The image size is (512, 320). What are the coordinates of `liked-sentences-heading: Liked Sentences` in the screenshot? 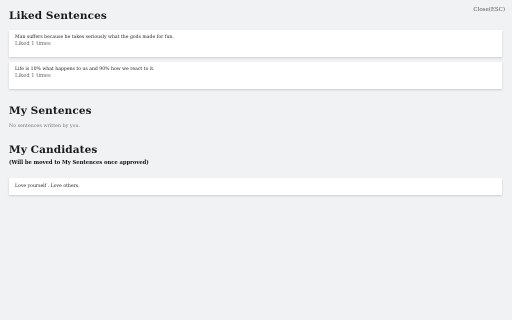 It's located at (58, 16).